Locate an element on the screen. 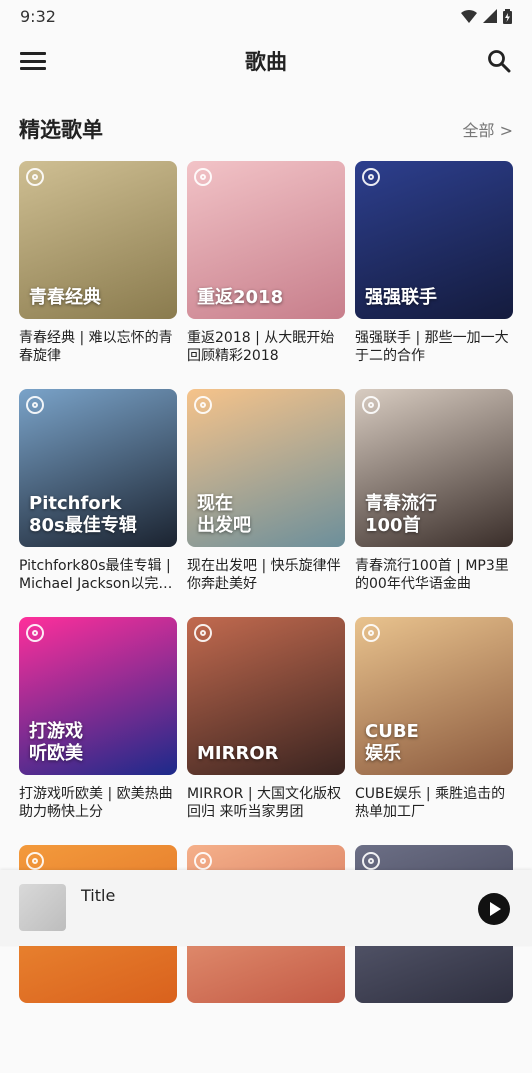 The height and width of the screenshot is (1073, 532). playlist-caption: 打游戏听欧美 | 欧美热曲助力畅快上分 is located at coordinates (96, 803).